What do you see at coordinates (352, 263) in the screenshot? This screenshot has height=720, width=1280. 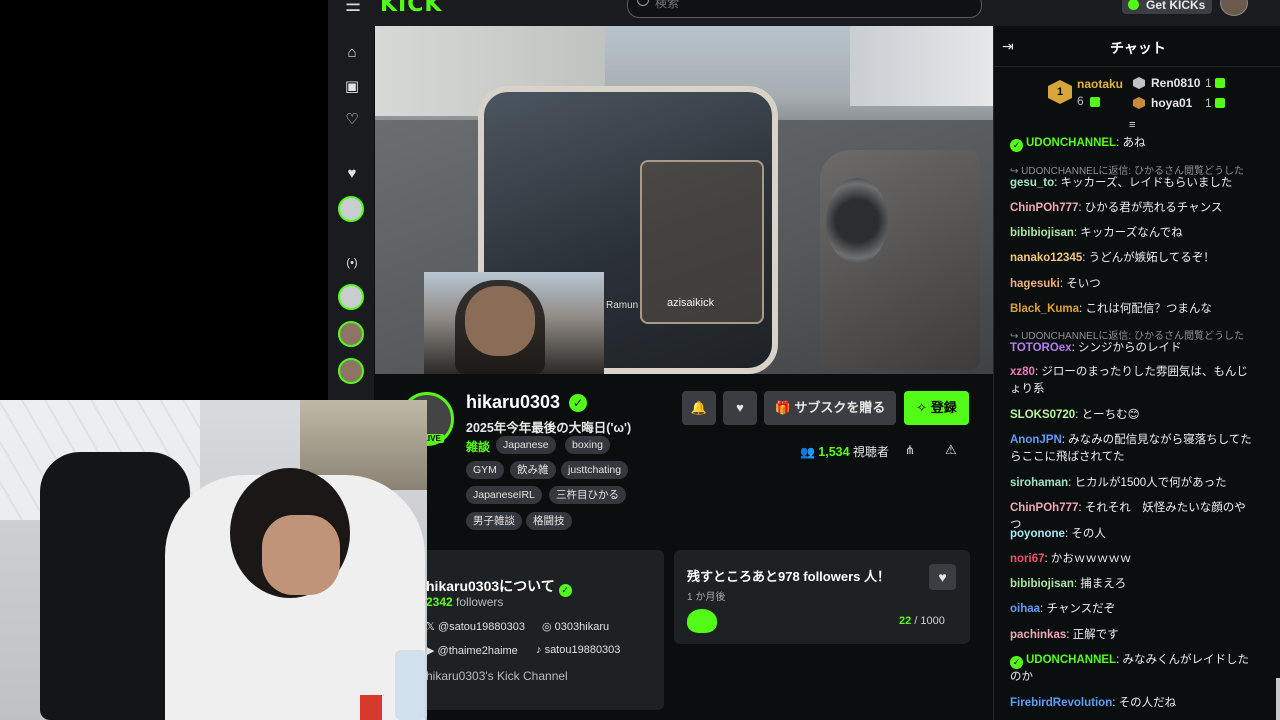 I see `live-recommended-icon: (•)` at bounding box center [352, 263].